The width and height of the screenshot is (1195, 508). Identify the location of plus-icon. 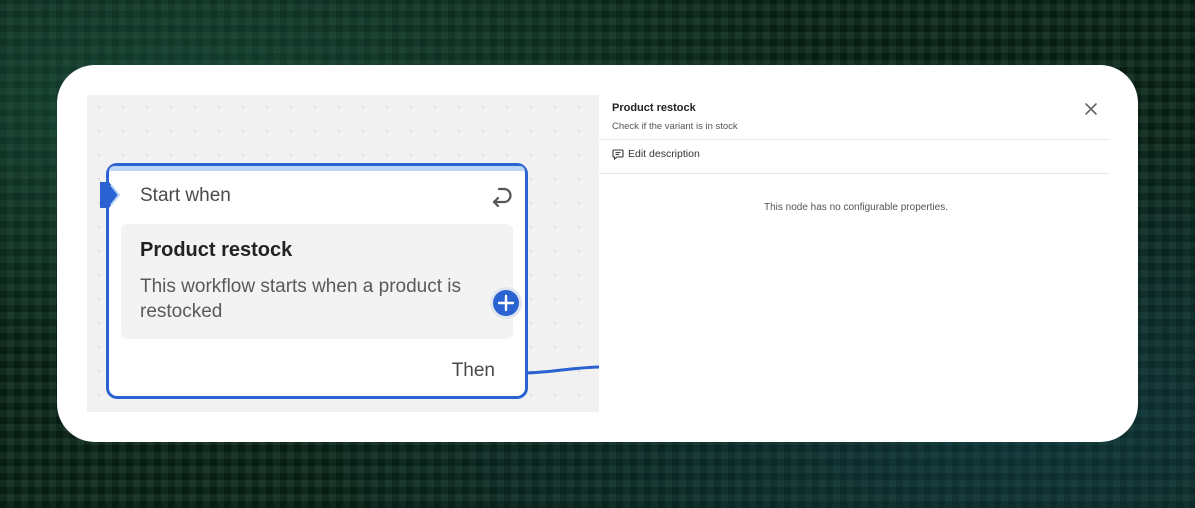
(506, 303).